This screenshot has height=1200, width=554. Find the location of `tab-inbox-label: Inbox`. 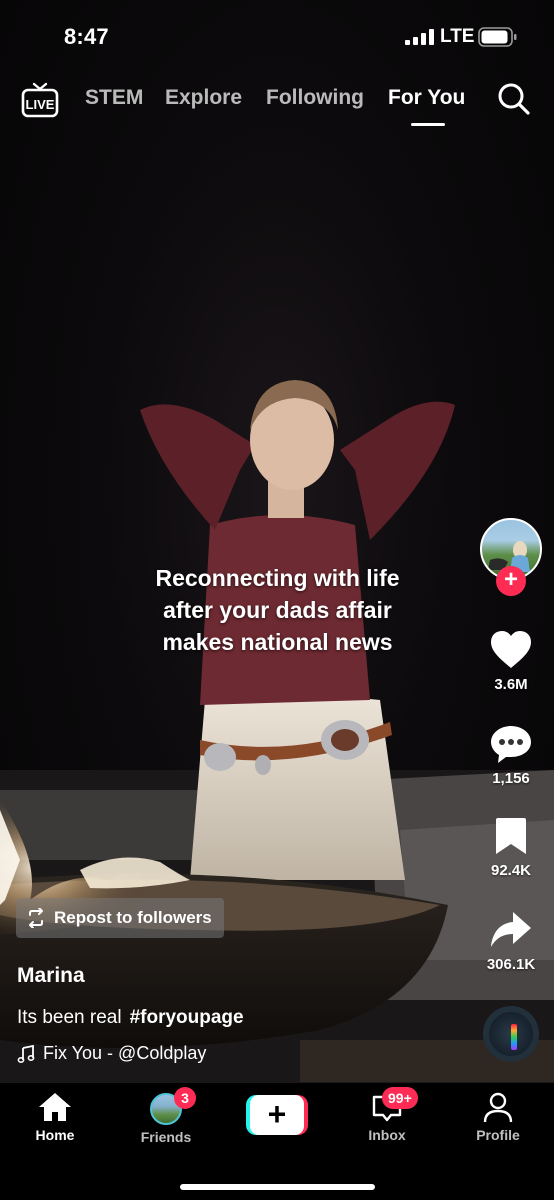

tab-inbox-label: Inbox is located at coordinates (387, 1135).